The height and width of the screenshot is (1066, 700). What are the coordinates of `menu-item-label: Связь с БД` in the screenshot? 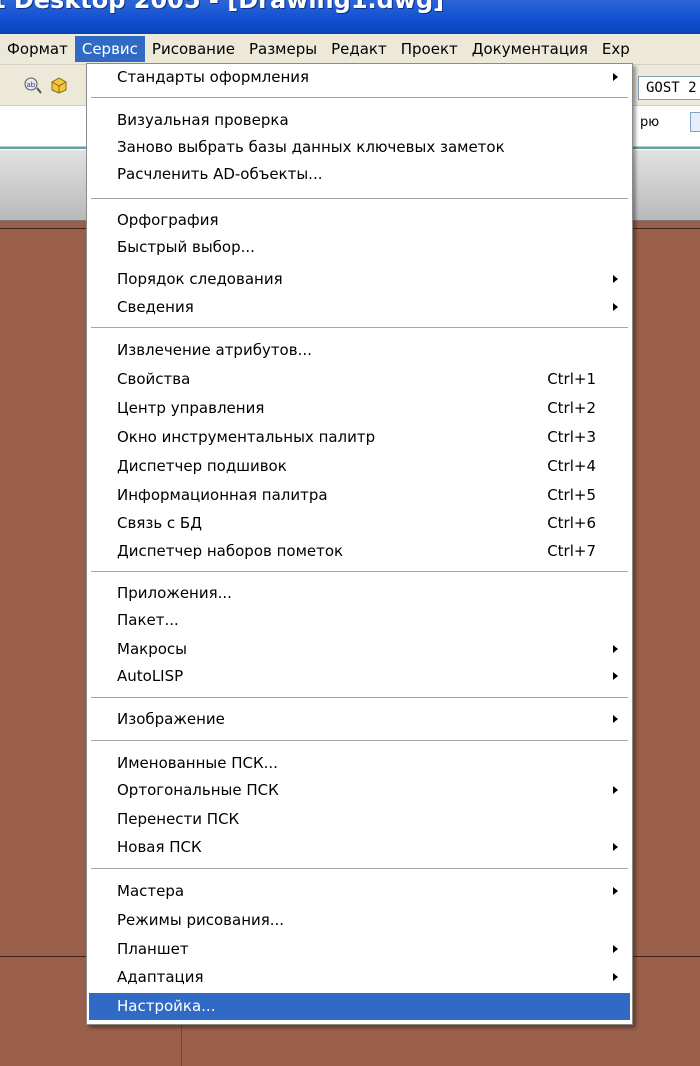 It's located at (159, 523).